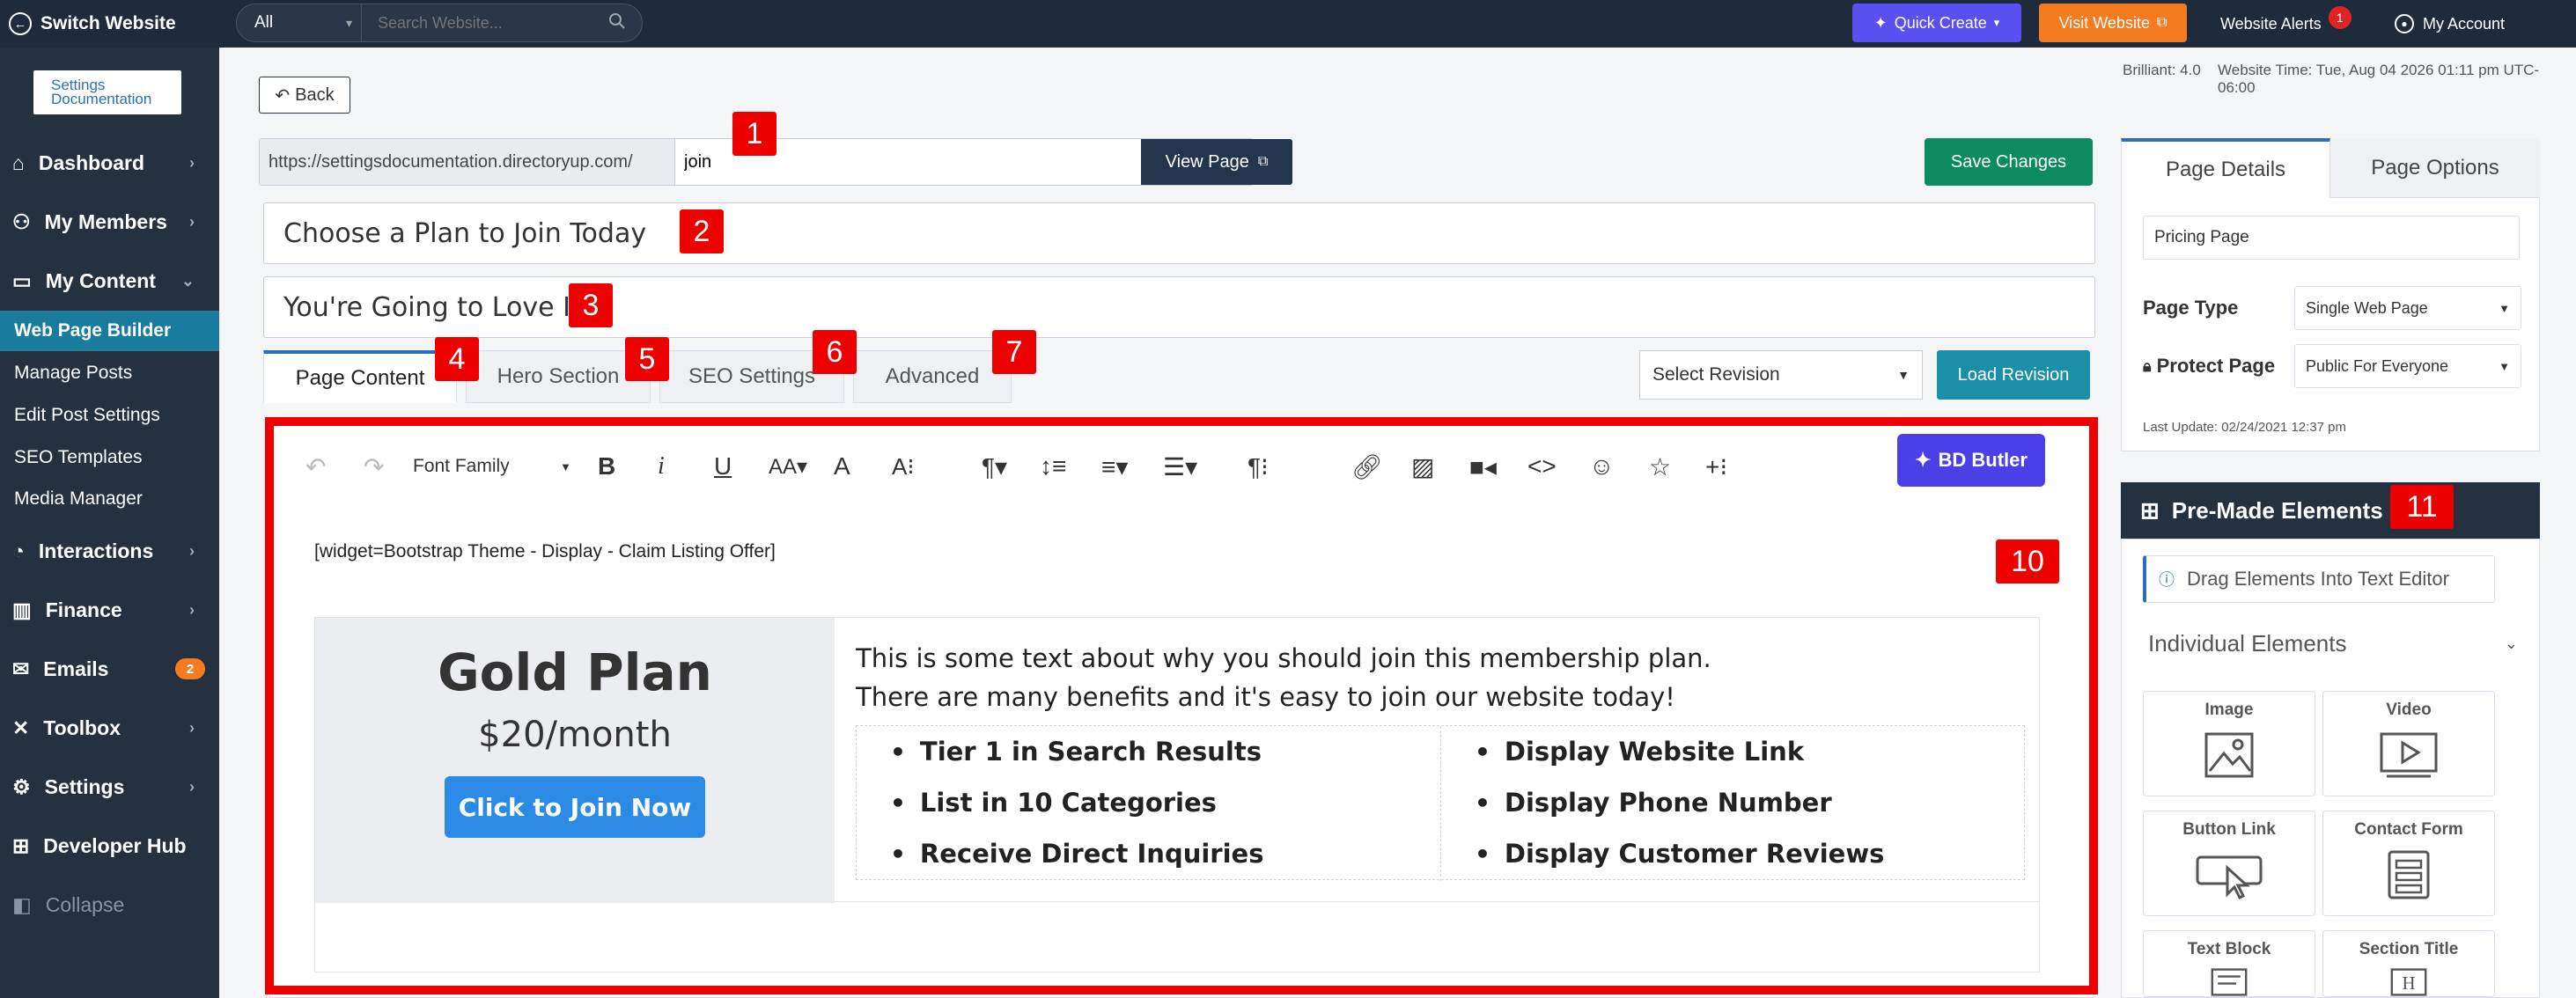  I want to click on my-account-button: ● My Account, so click(2450, 24).